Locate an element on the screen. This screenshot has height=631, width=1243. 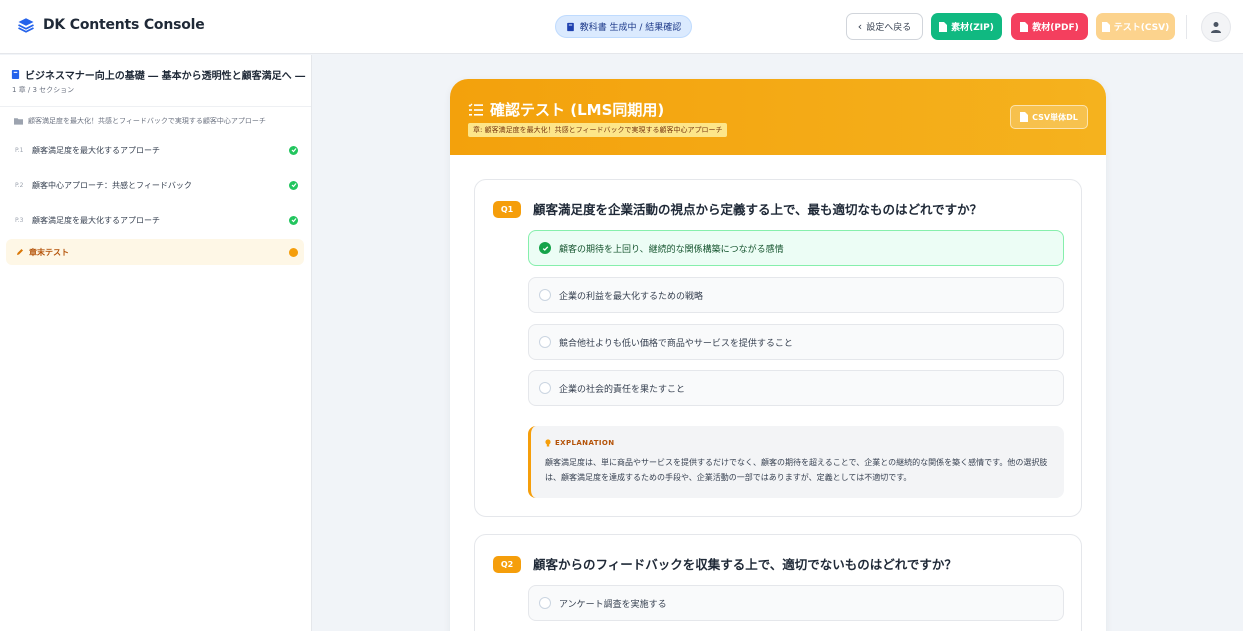
book-title-text: ビジネスマナー向上の基礎 ― 基本から透明性と顧客満足へ ― is located at coordinates (165, 76).